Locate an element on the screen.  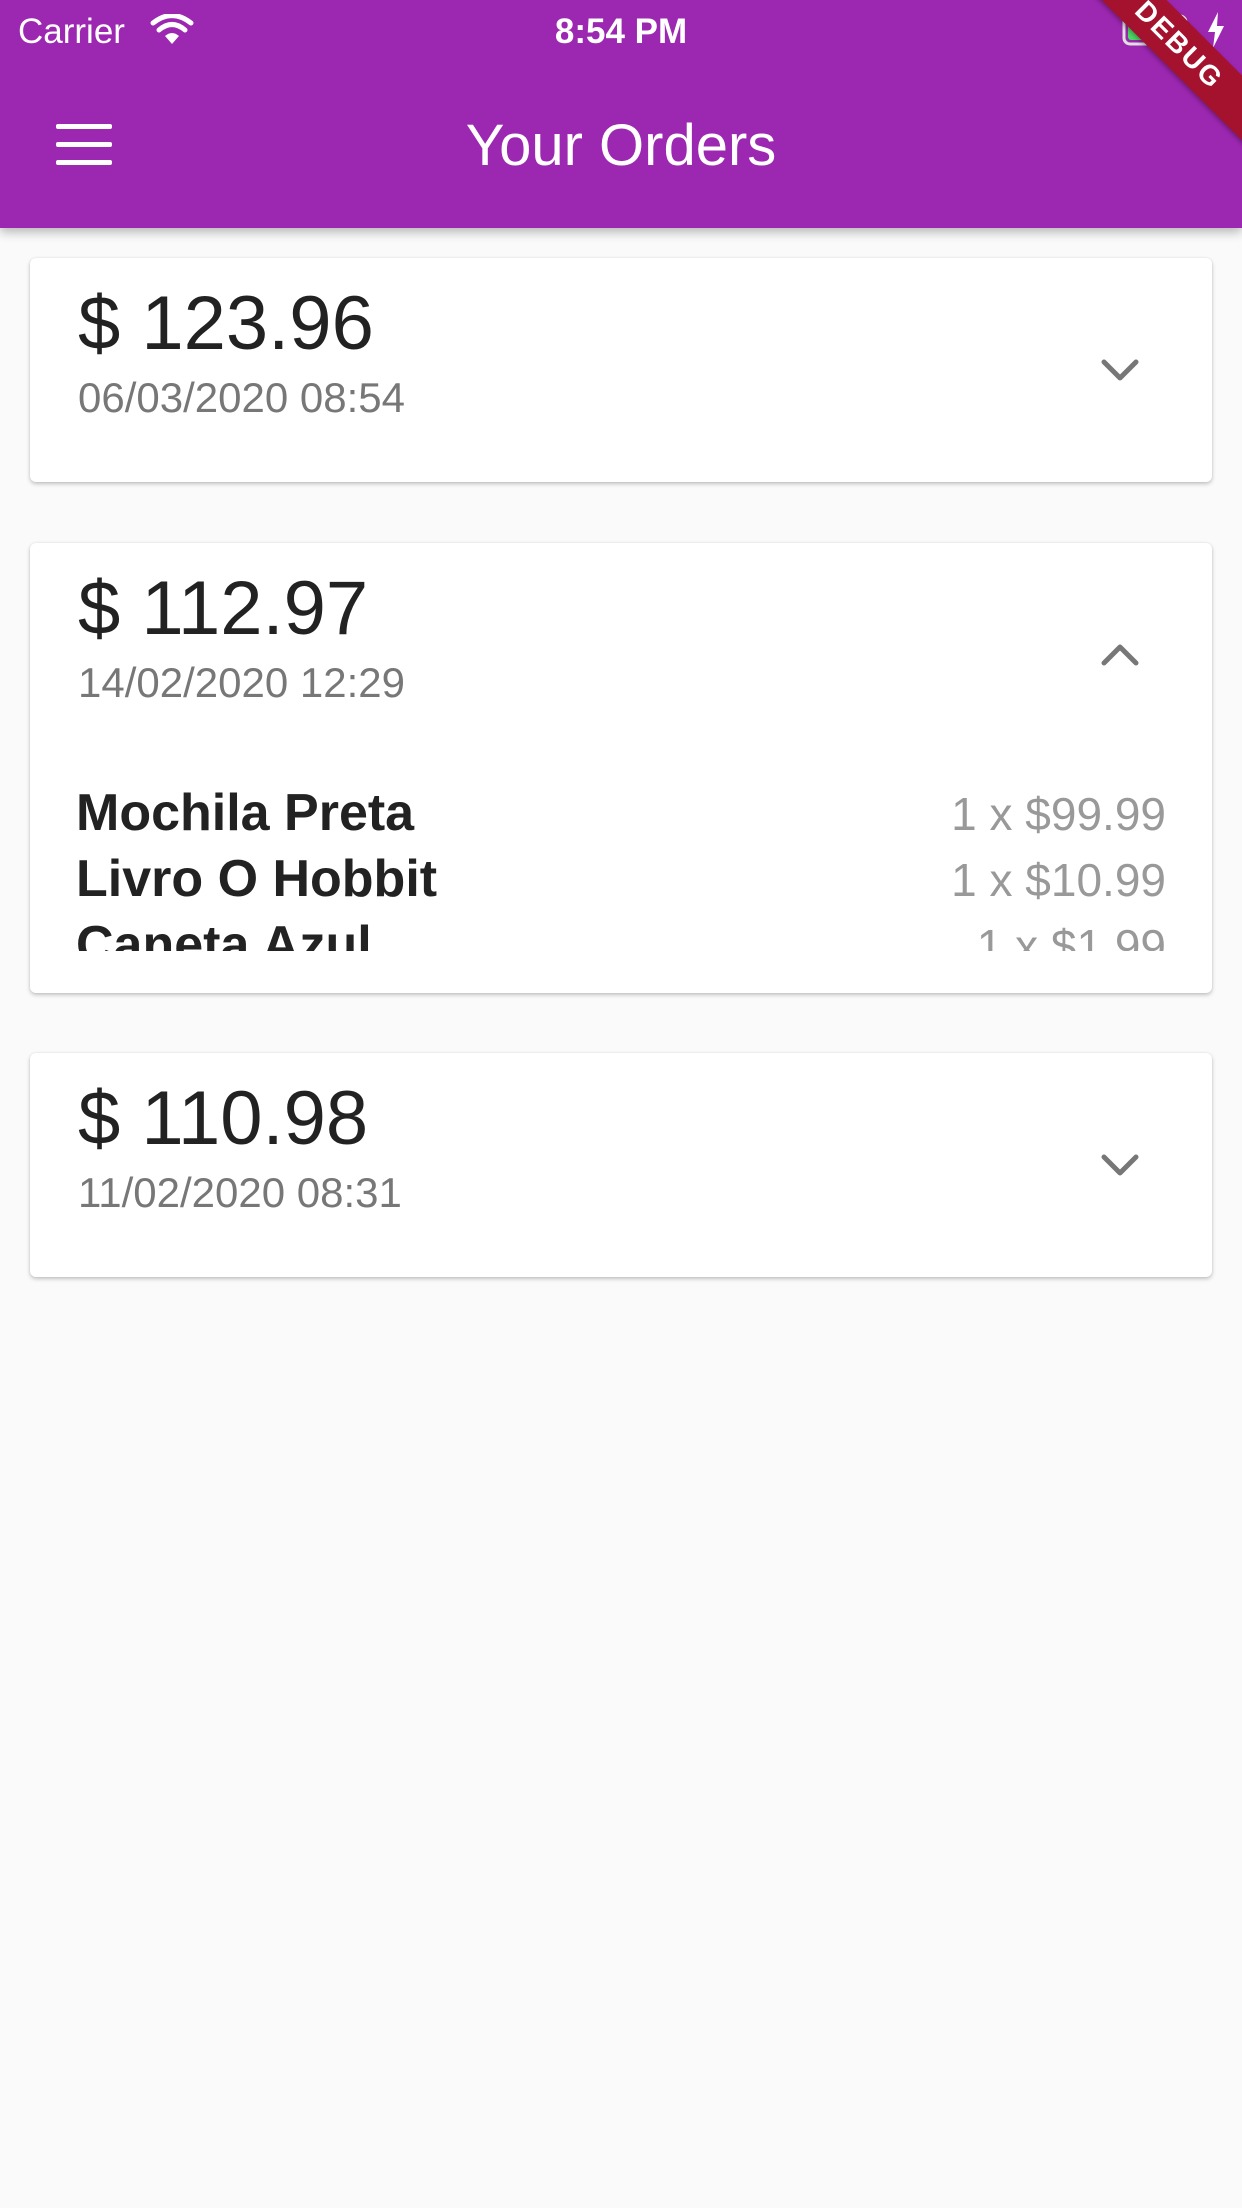
app-bar: Carrier 8:54 PM Your Orders is located at coordinates (621, 114).